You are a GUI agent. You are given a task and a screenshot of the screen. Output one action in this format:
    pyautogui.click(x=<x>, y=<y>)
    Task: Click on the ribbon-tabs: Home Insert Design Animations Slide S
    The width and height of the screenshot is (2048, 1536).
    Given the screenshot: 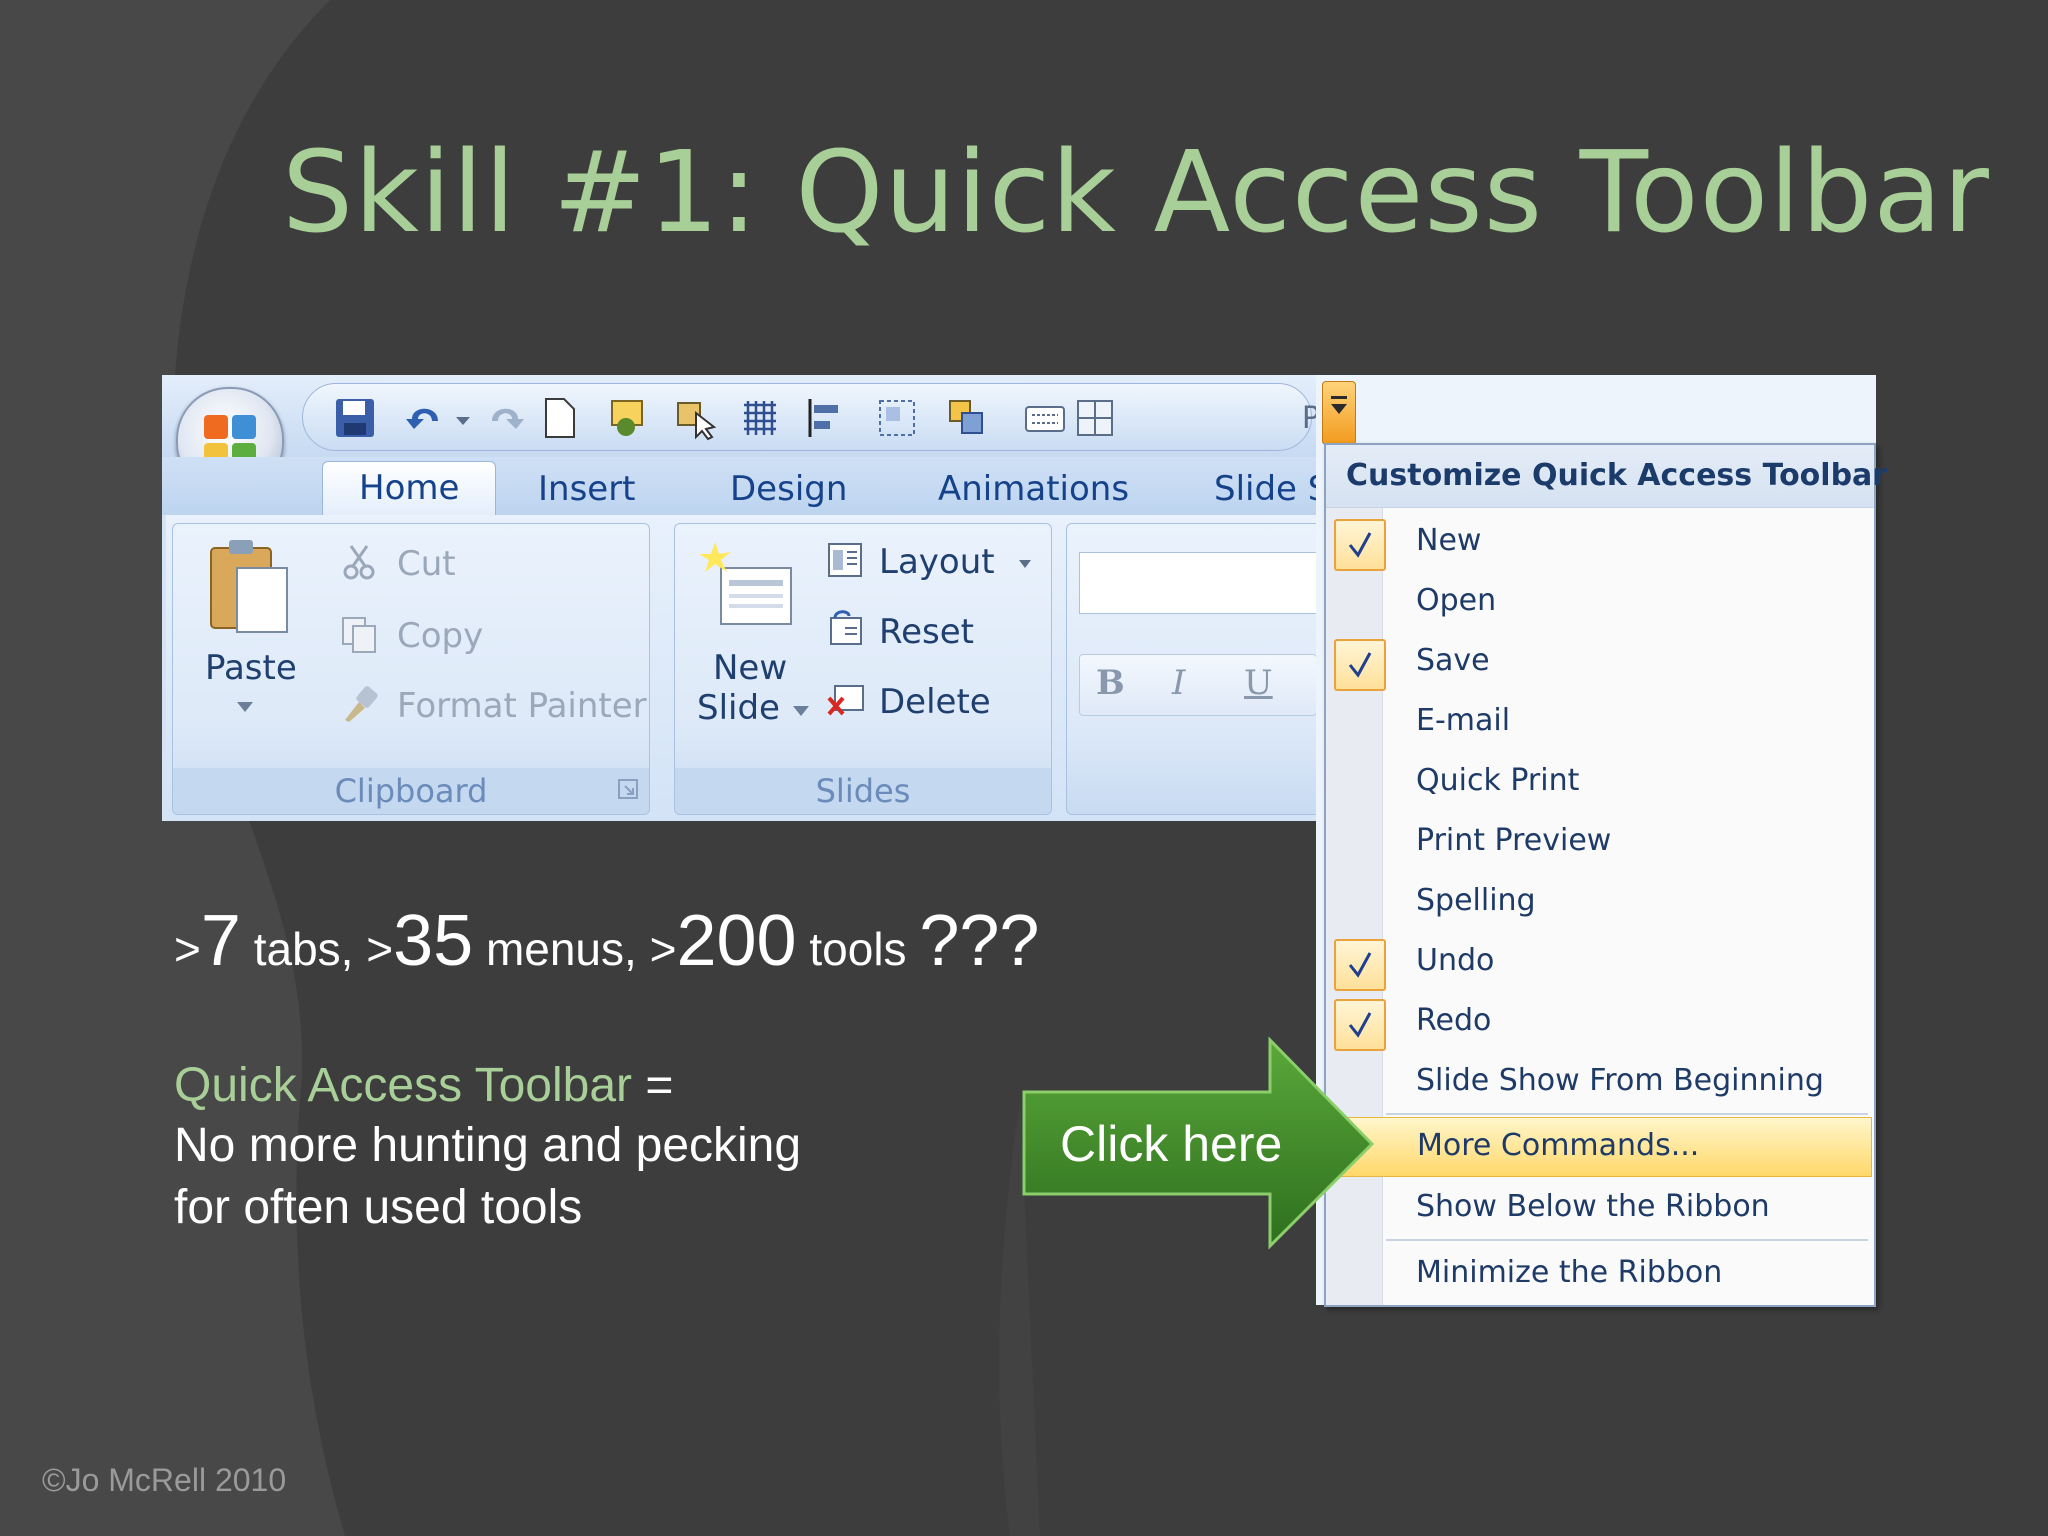 What is the action you would take?
    pyautogui.click(x=739, y=486)
    